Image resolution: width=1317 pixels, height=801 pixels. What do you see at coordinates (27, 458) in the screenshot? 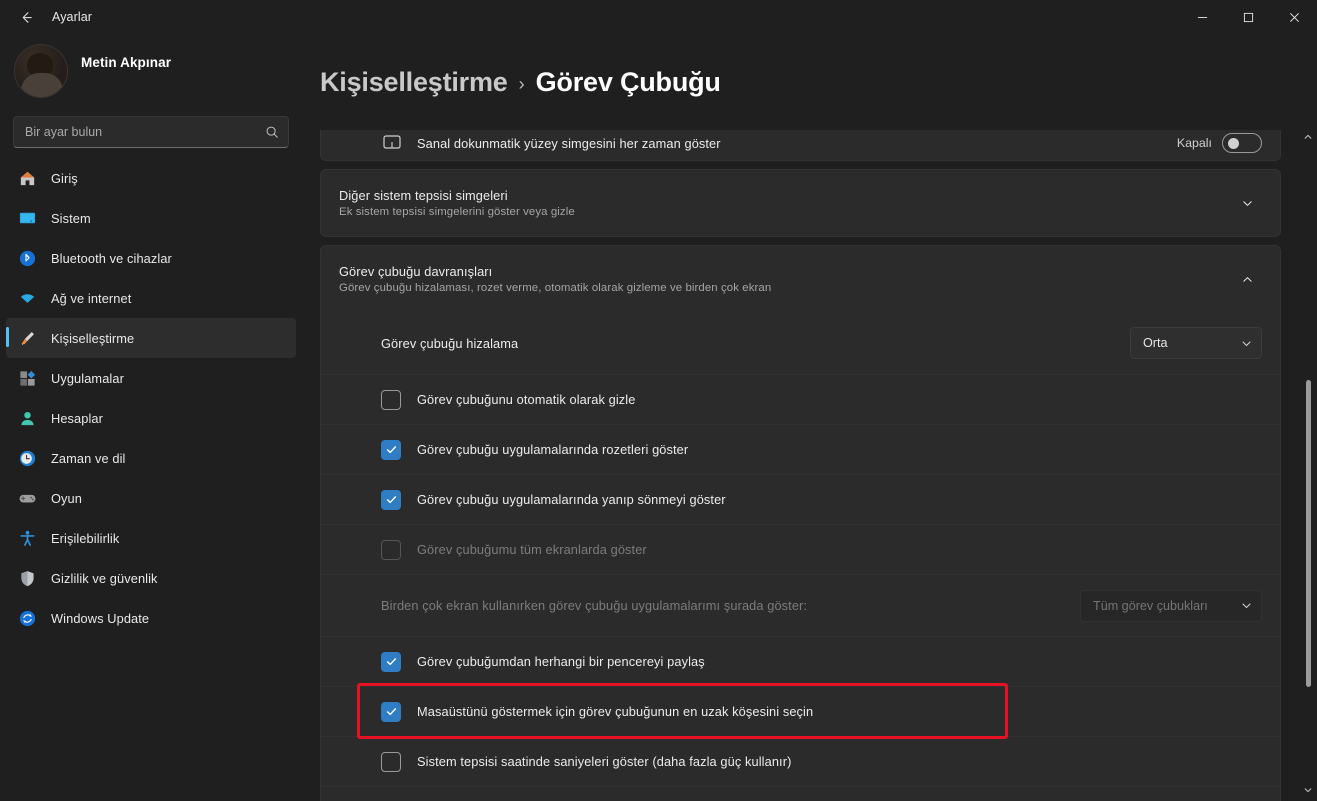
I see `clock-icon` at bounding box center [27, 458].